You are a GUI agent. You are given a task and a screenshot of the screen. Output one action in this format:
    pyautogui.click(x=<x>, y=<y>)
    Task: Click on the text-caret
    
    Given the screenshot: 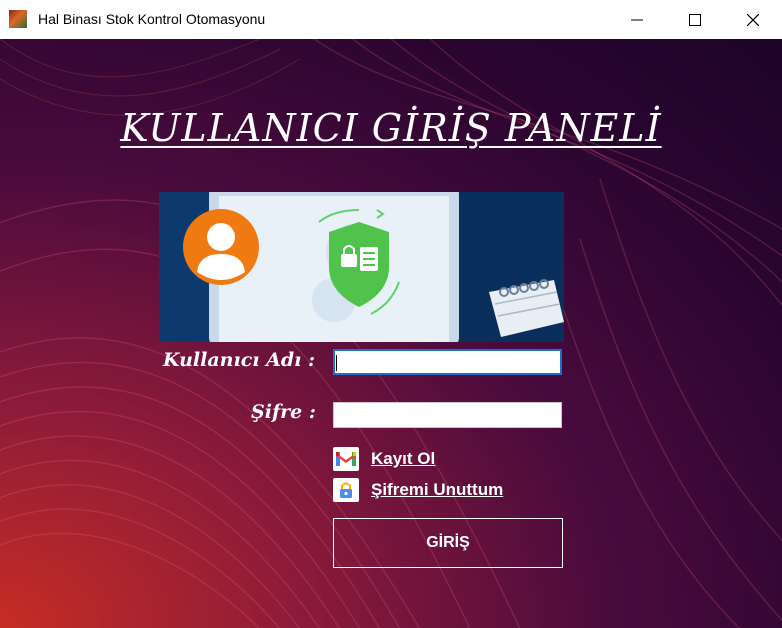 What is the action you would take?
    pyautogui.click(x=336, y=363)
    